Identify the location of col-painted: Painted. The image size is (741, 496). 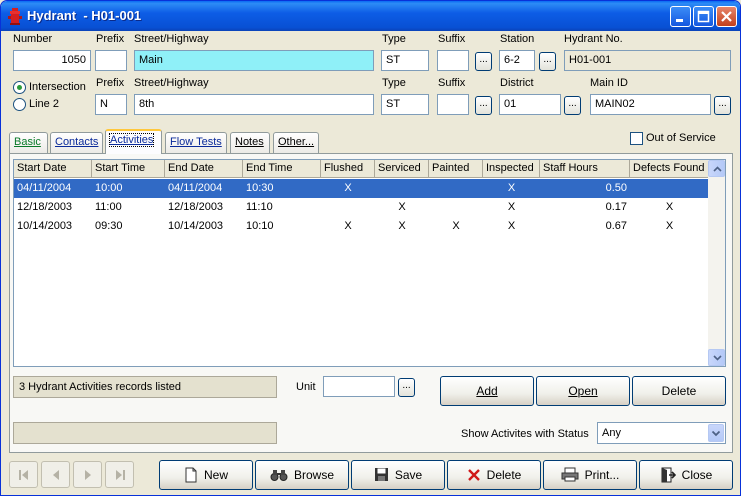
(456, 169).